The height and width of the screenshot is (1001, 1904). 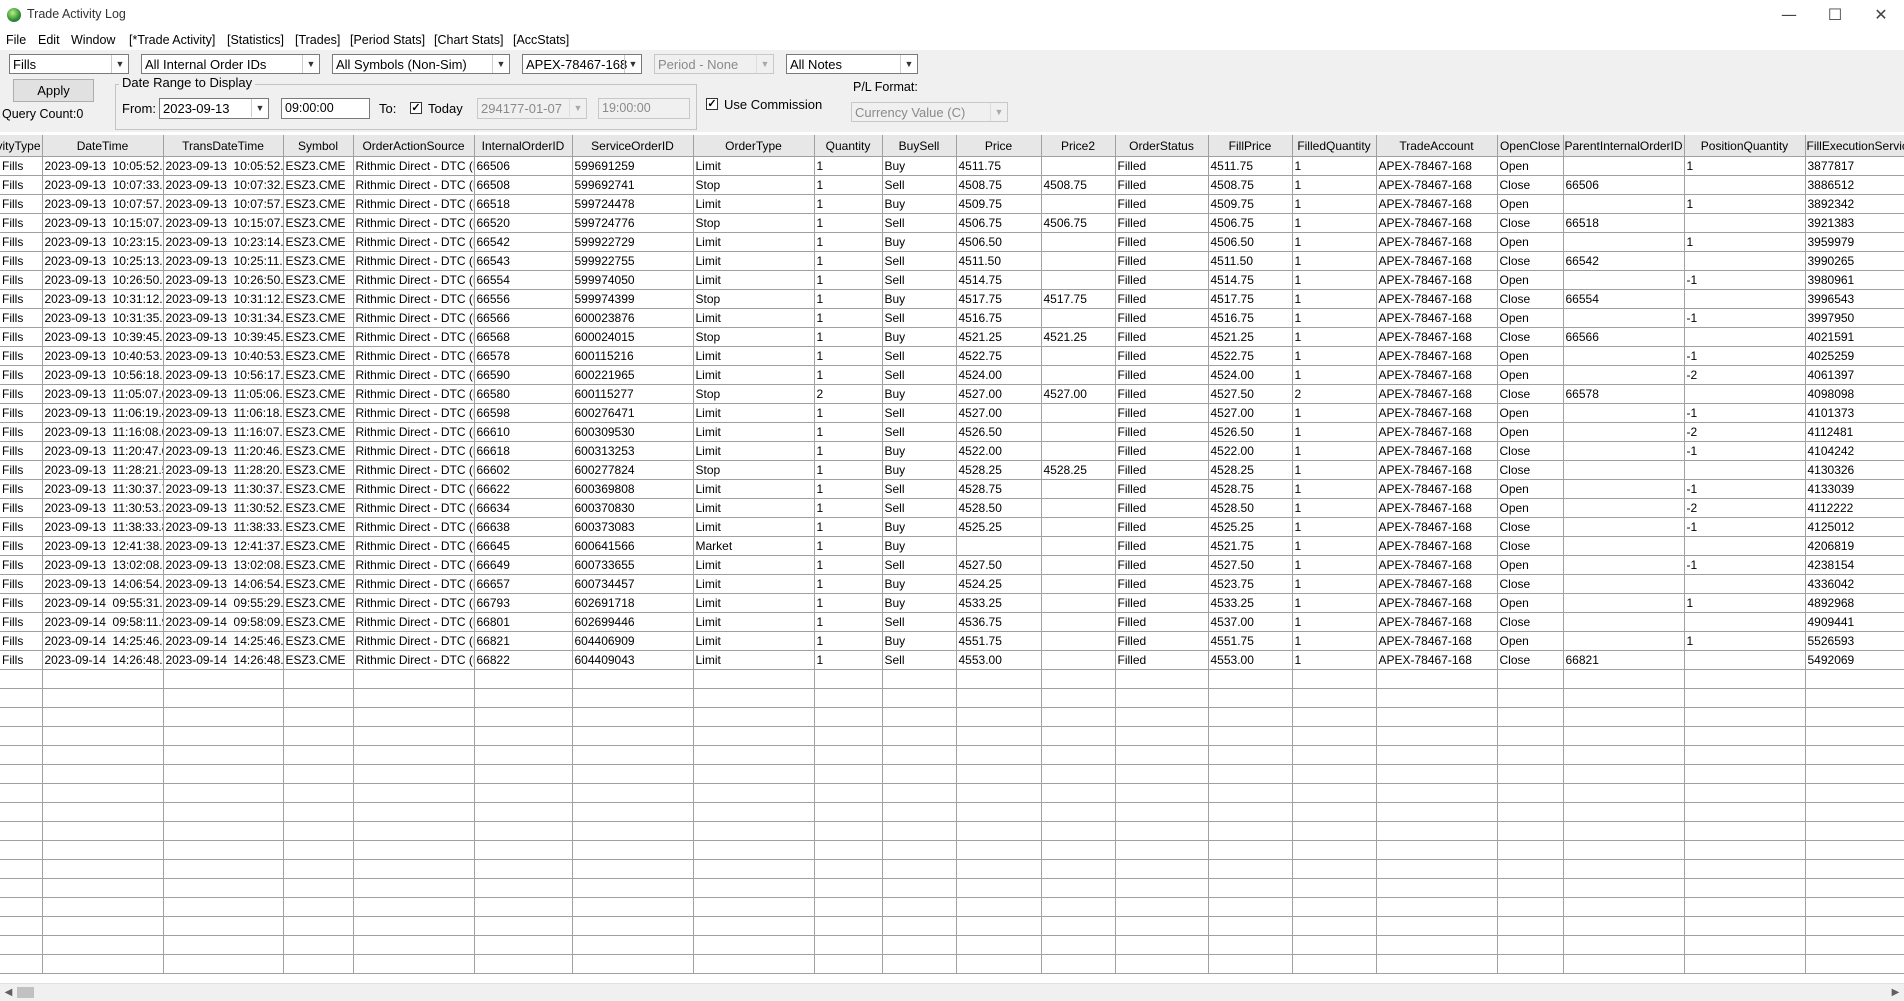 I want to click on table-cell: 4061397, so click(x=1854, y=375).